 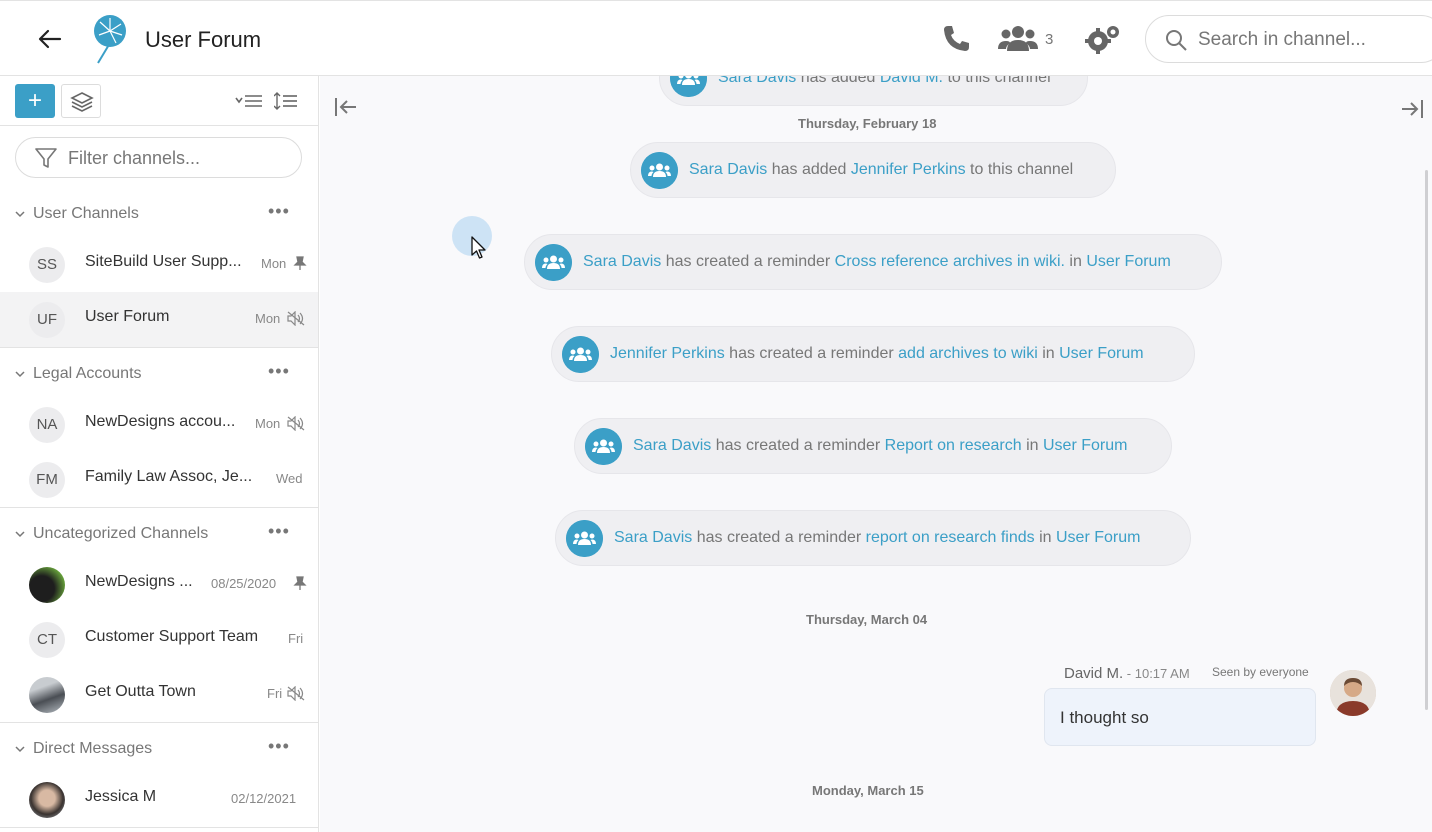 I want to click on channel-time: 02/12/2021, so click(x=264, y=798).